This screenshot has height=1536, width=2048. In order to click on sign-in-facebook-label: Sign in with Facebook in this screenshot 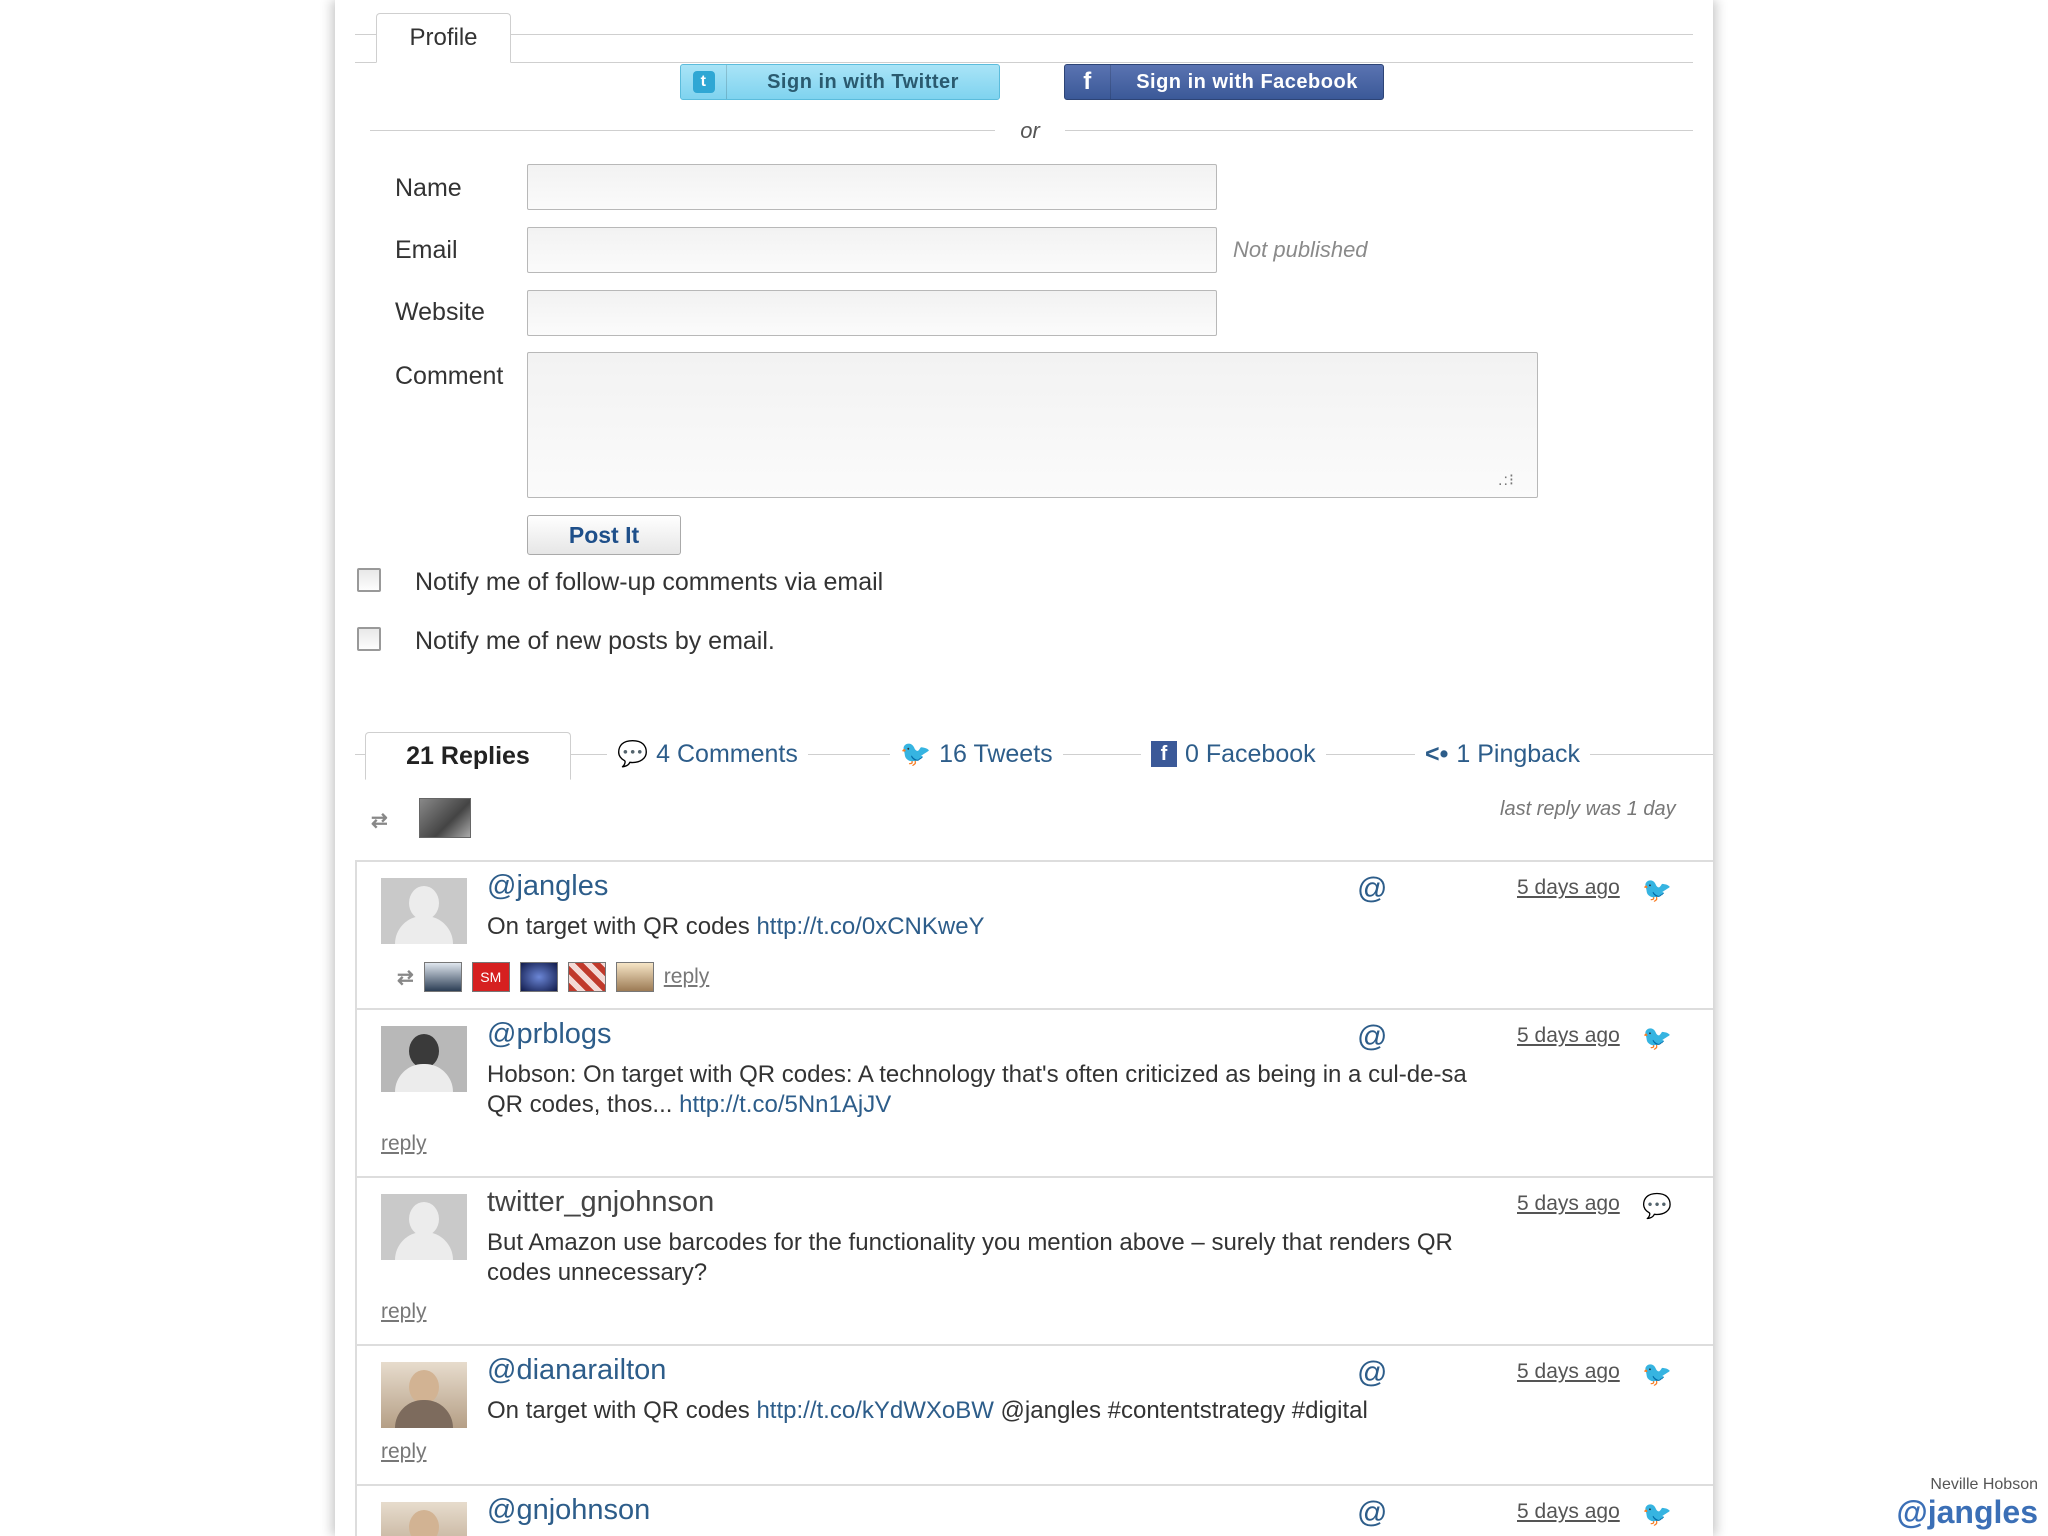, I will do `click(1247, 81)`.